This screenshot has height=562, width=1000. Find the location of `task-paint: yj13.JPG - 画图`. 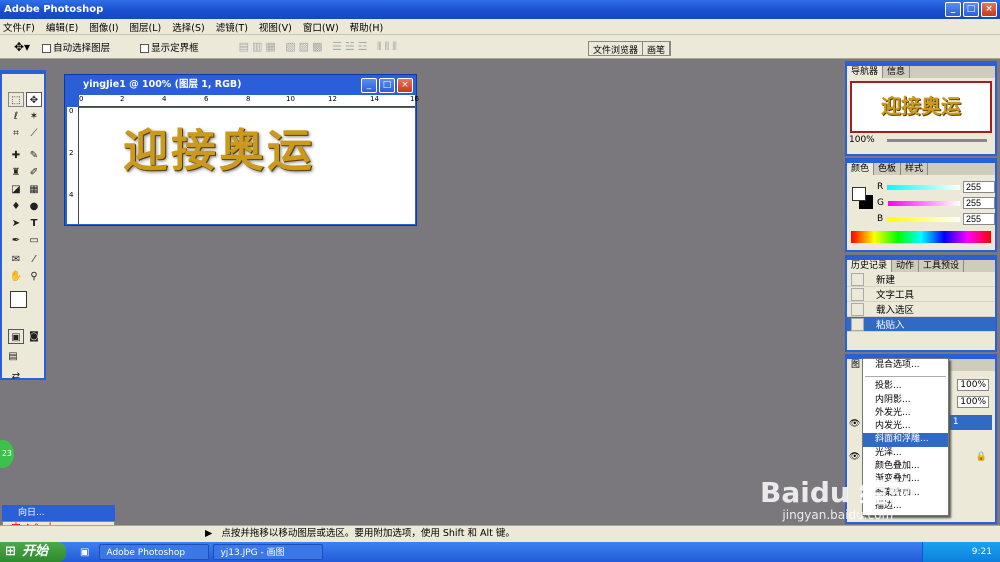

task-paint: yj13.JPG - 画图 is located at coordinates (268, 552).